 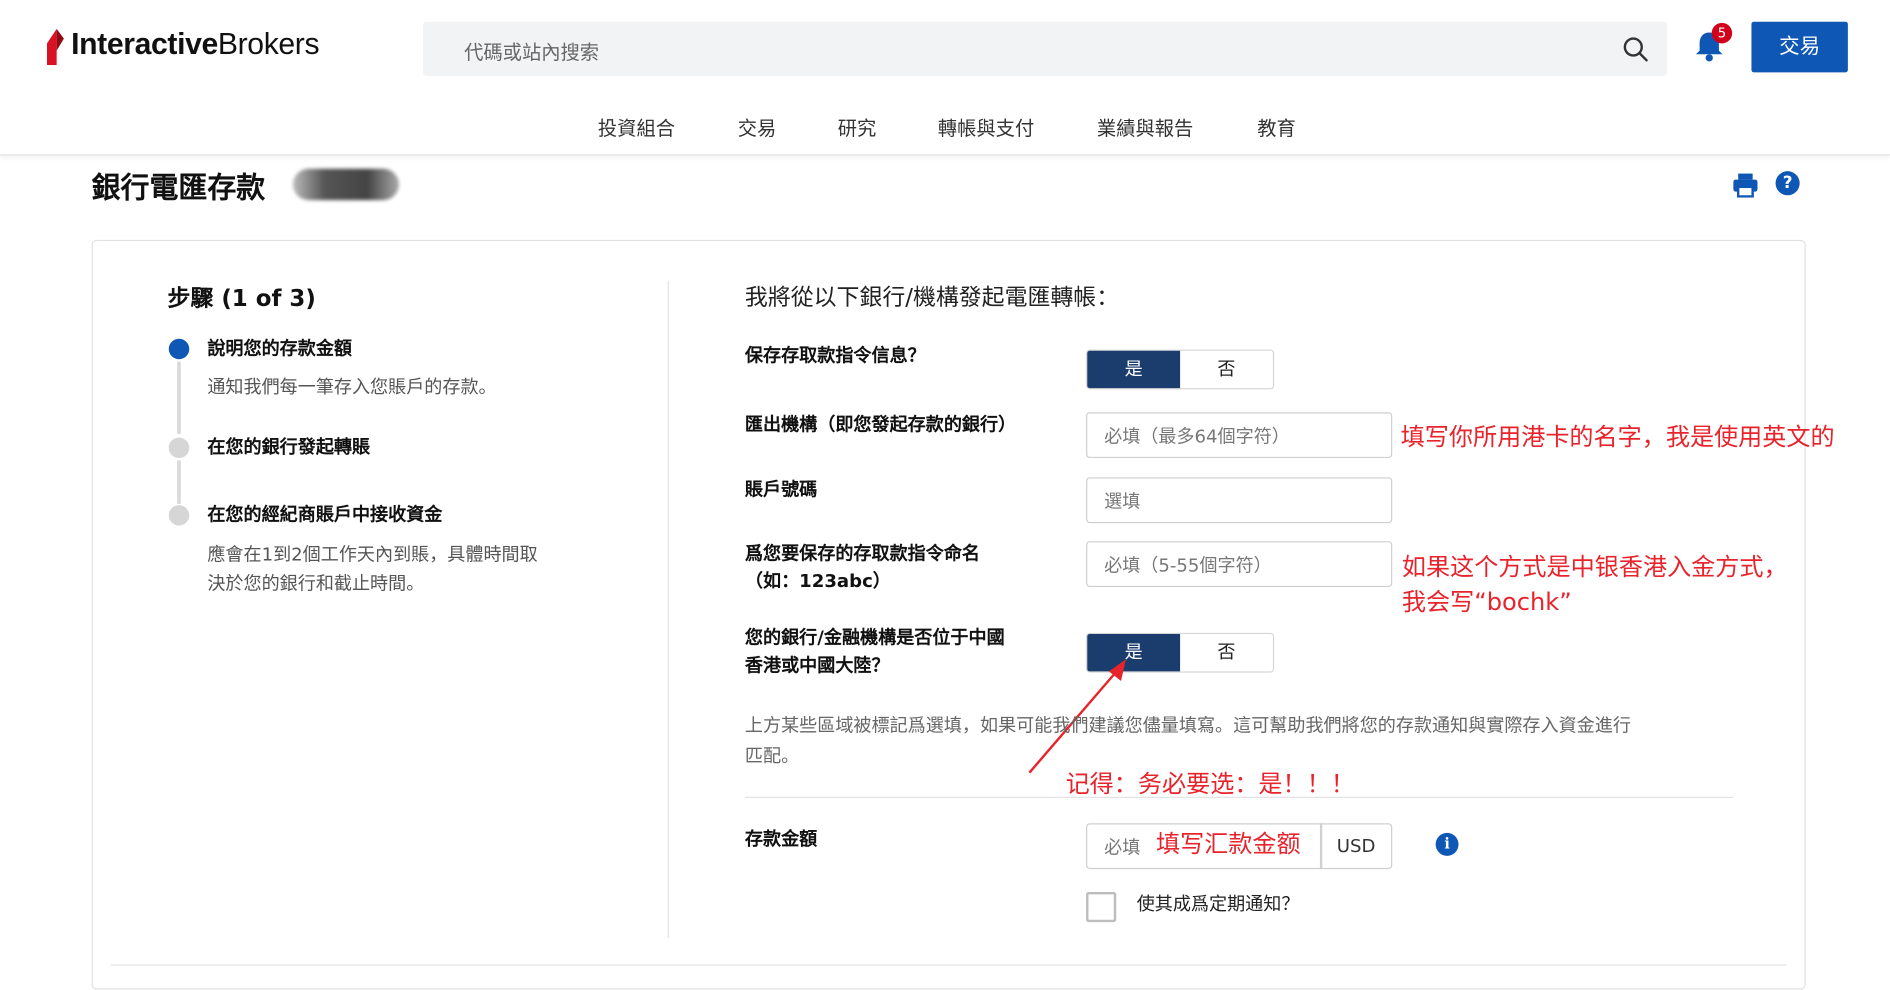 I want to click on account-id-redacted, so click(x=345, y=184).